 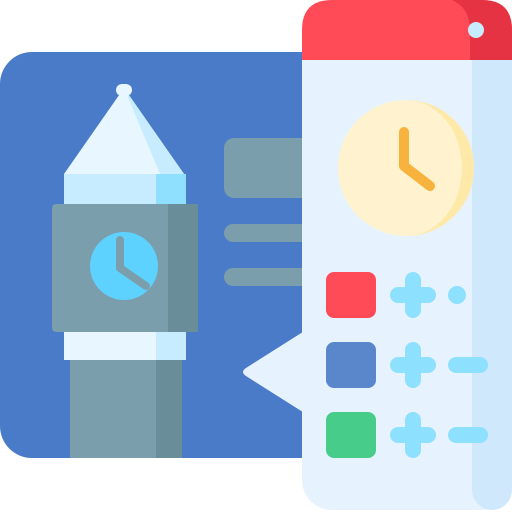 I want to click on tower-lower-band-shade, so click(x=171, y=346).